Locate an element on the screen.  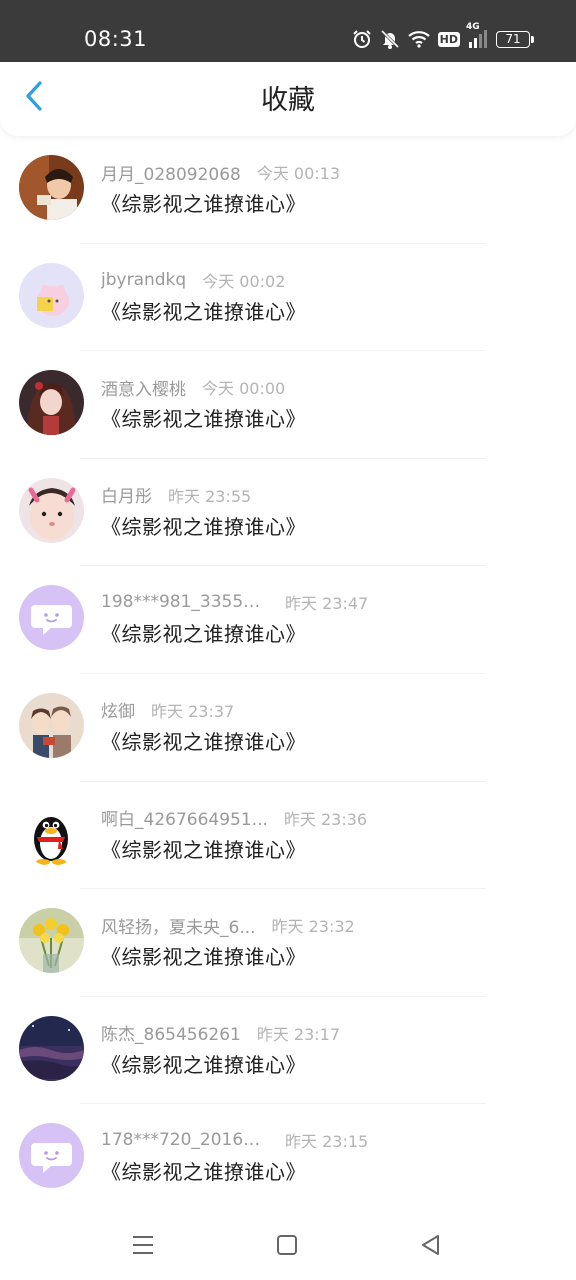
item-meta: 炫御 昨天 23:37 is located at coordinates (167, 710).